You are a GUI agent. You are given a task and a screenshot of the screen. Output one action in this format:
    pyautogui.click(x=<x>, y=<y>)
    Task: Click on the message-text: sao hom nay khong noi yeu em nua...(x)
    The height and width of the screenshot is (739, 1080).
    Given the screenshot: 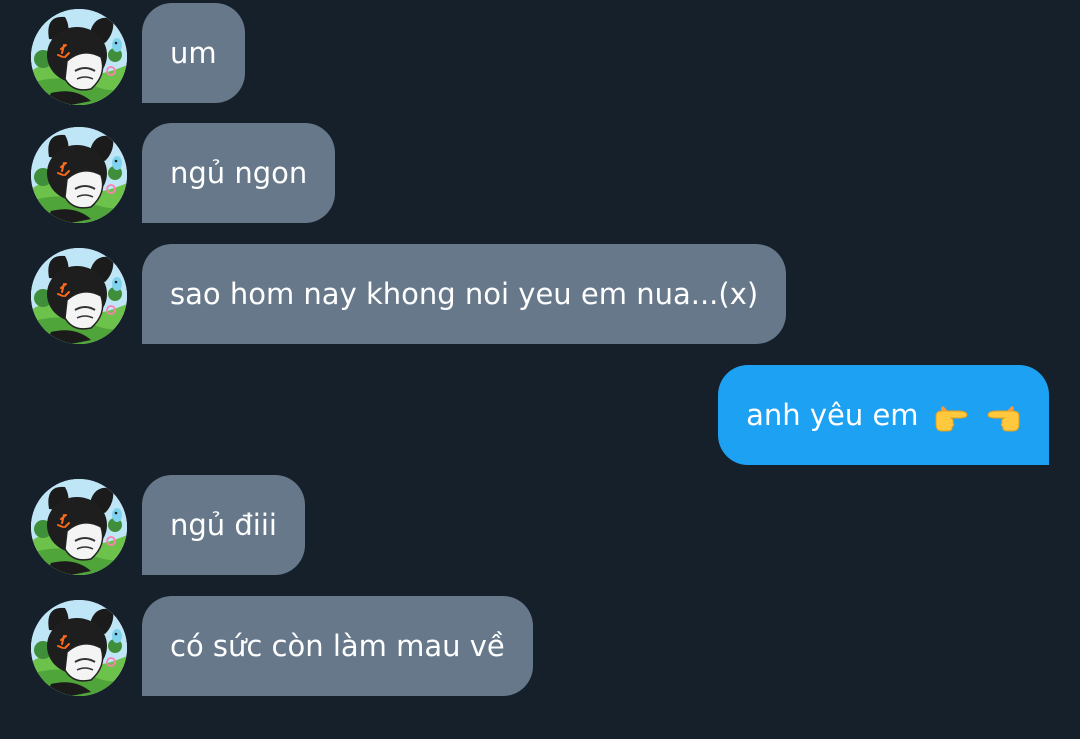 What is the action you would take?
    pyautogui.click(x=464, y=294)
    